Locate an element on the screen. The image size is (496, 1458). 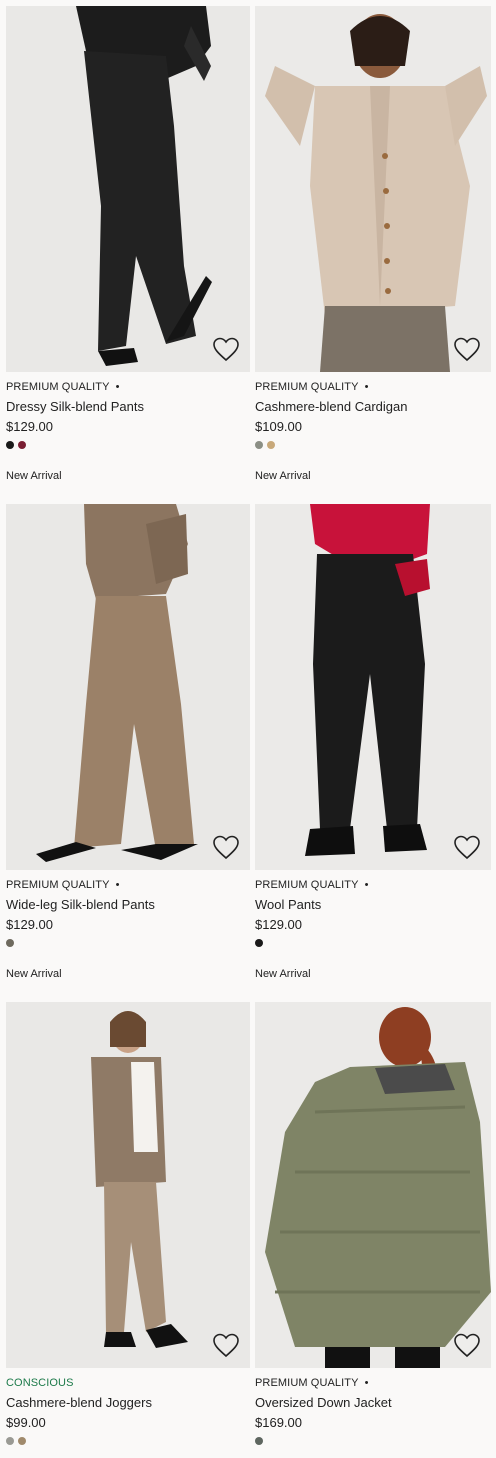
product-title: Wide-leg Silk-blend Pants is located at coordinates (128, 905).